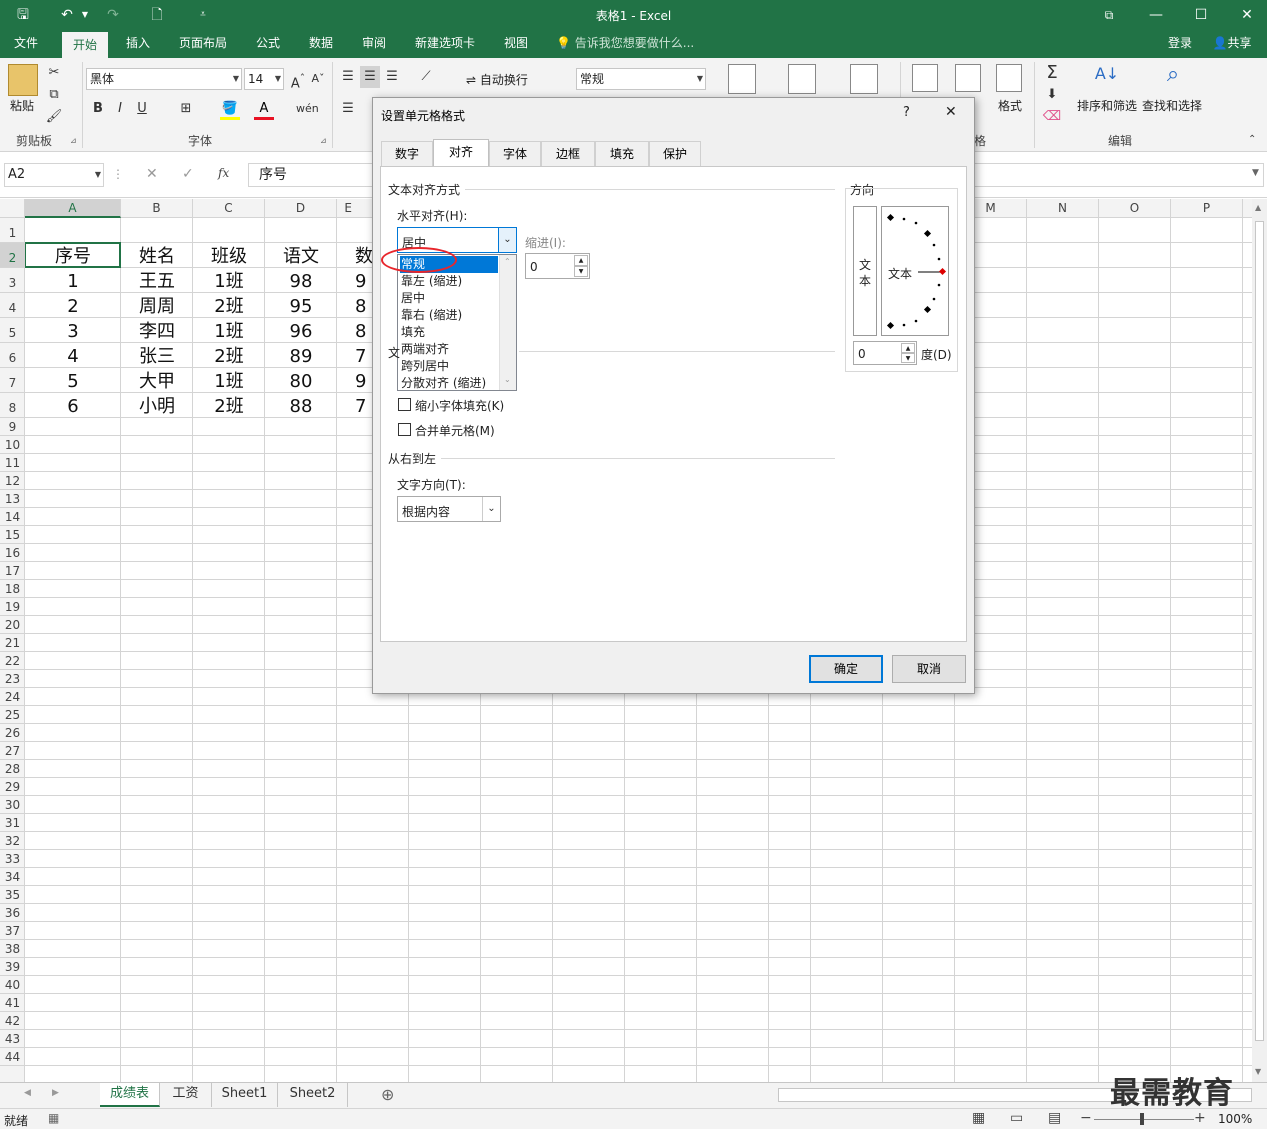 The height and width of the screenshot is (1129, 1267). What do you see at coordinates (12, 535) in the screenshot?
I see `row-header: 15` at bounding box center [12, 535].